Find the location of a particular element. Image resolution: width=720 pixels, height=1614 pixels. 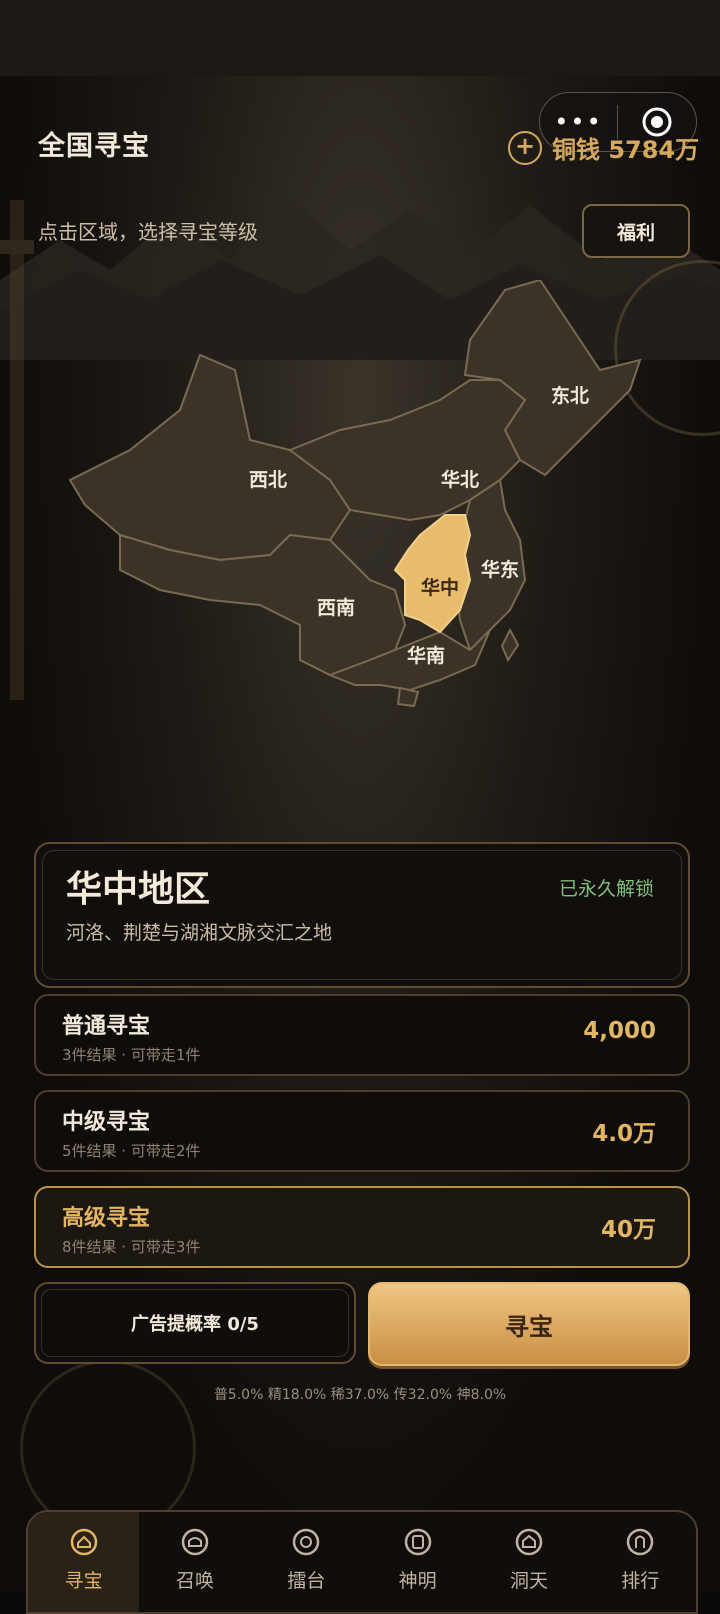

currency-label: 铜钱 5784万 is located at coordinates (626, 150).